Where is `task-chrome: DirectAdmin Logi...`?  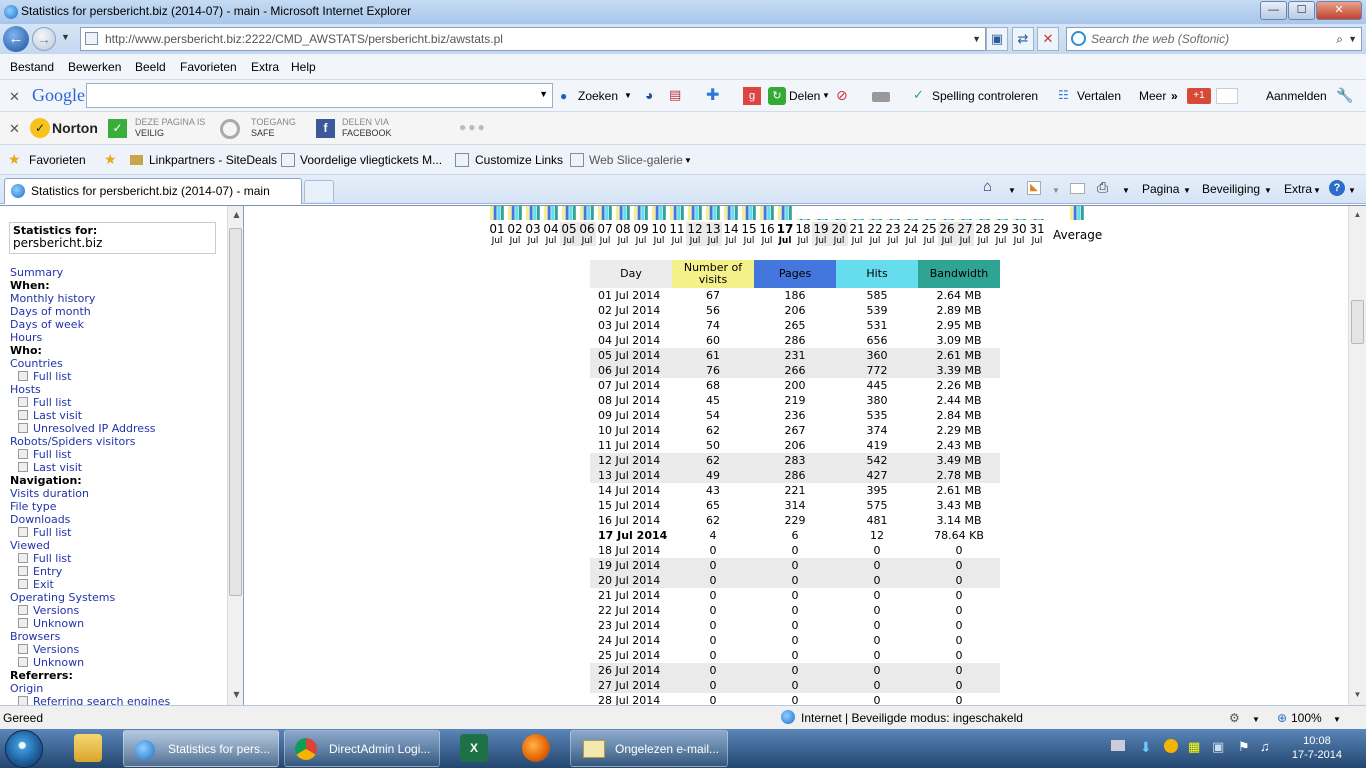 task-chrome: DirectAdmin Logi... is located at coordinates (362, 748).